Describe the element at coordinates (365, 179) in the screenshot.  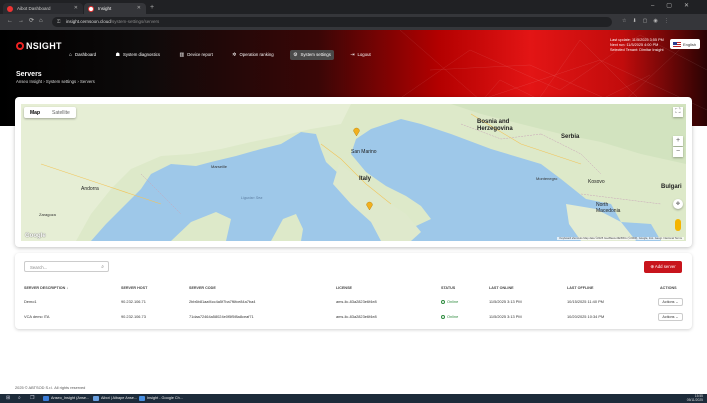
I see `map-label: Italy` at that location.